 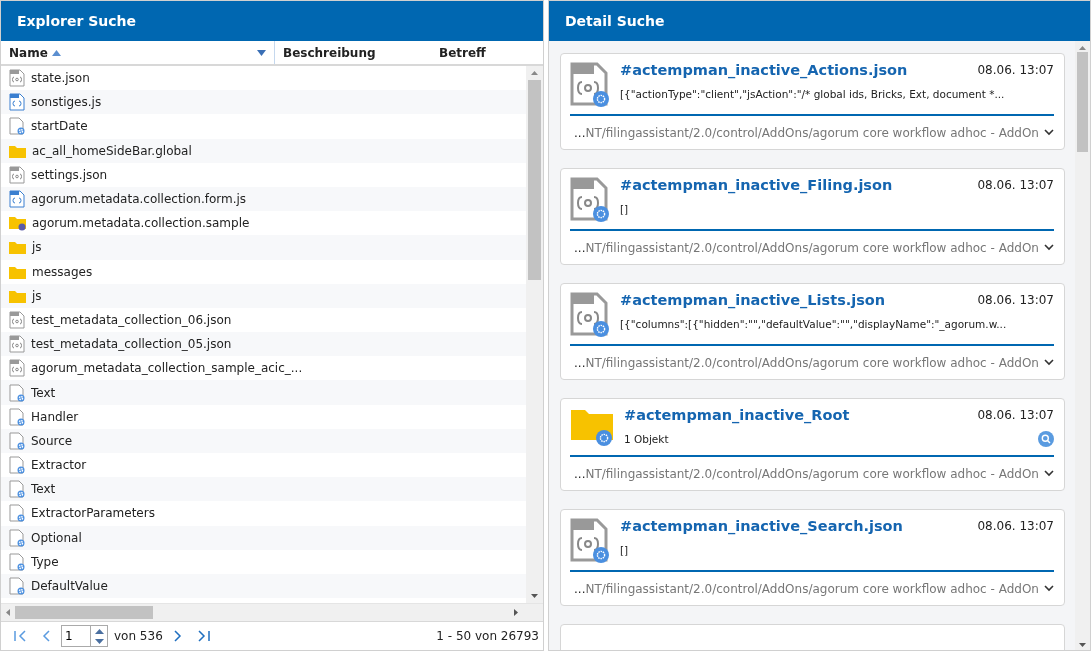 I want to click on page-count: von 536, so click(x=138, y=636).